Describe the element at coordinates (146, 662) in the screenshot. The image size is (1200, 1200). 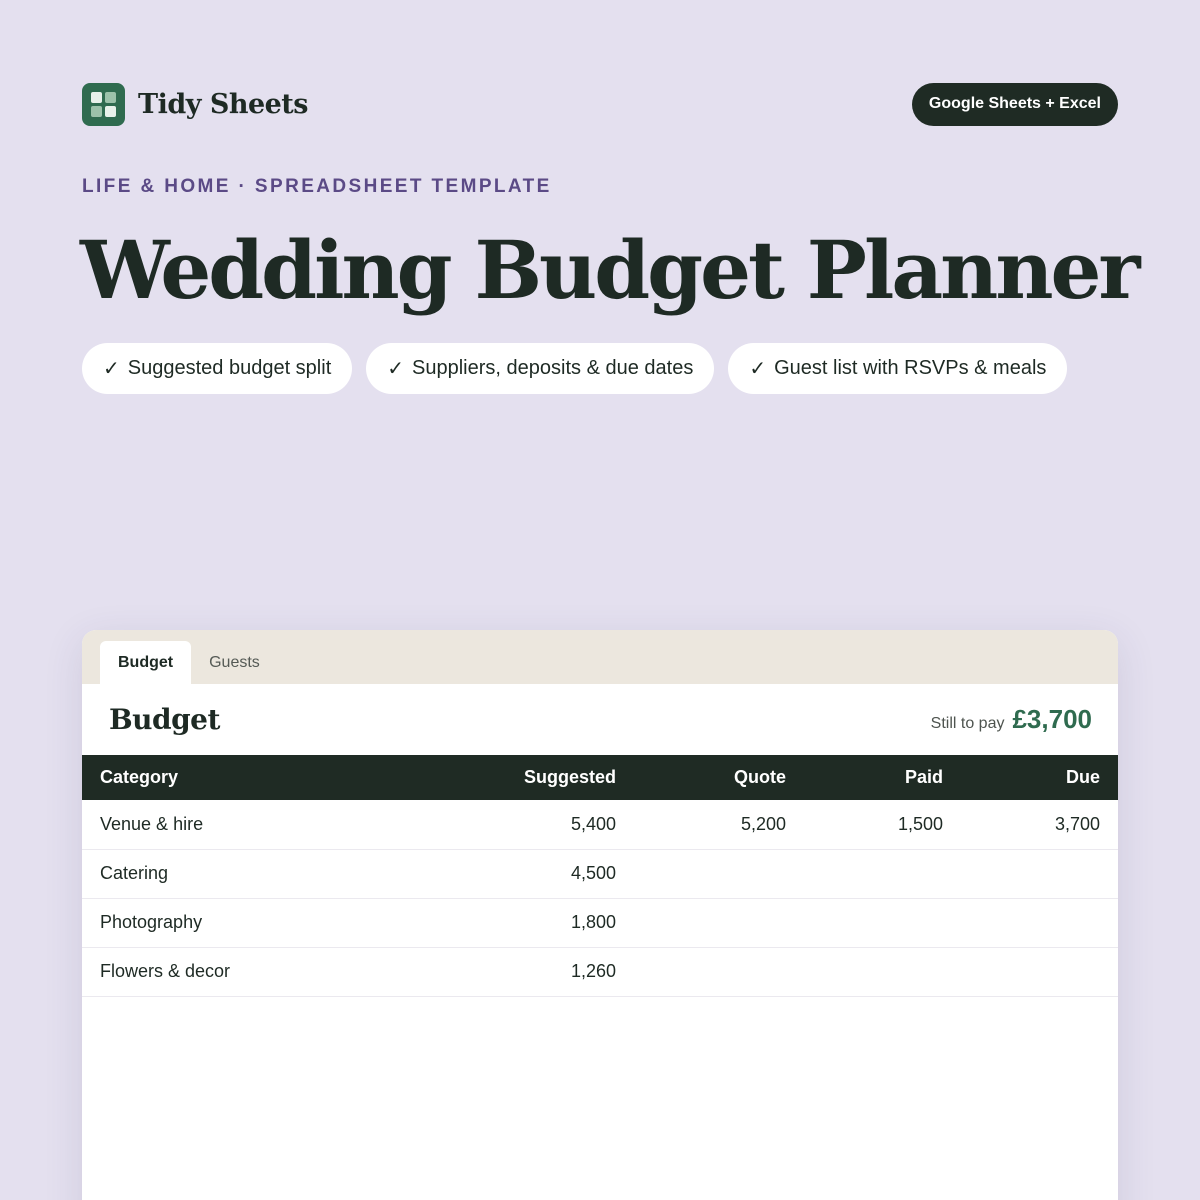
I see `tab-budget: Budget` at that location.